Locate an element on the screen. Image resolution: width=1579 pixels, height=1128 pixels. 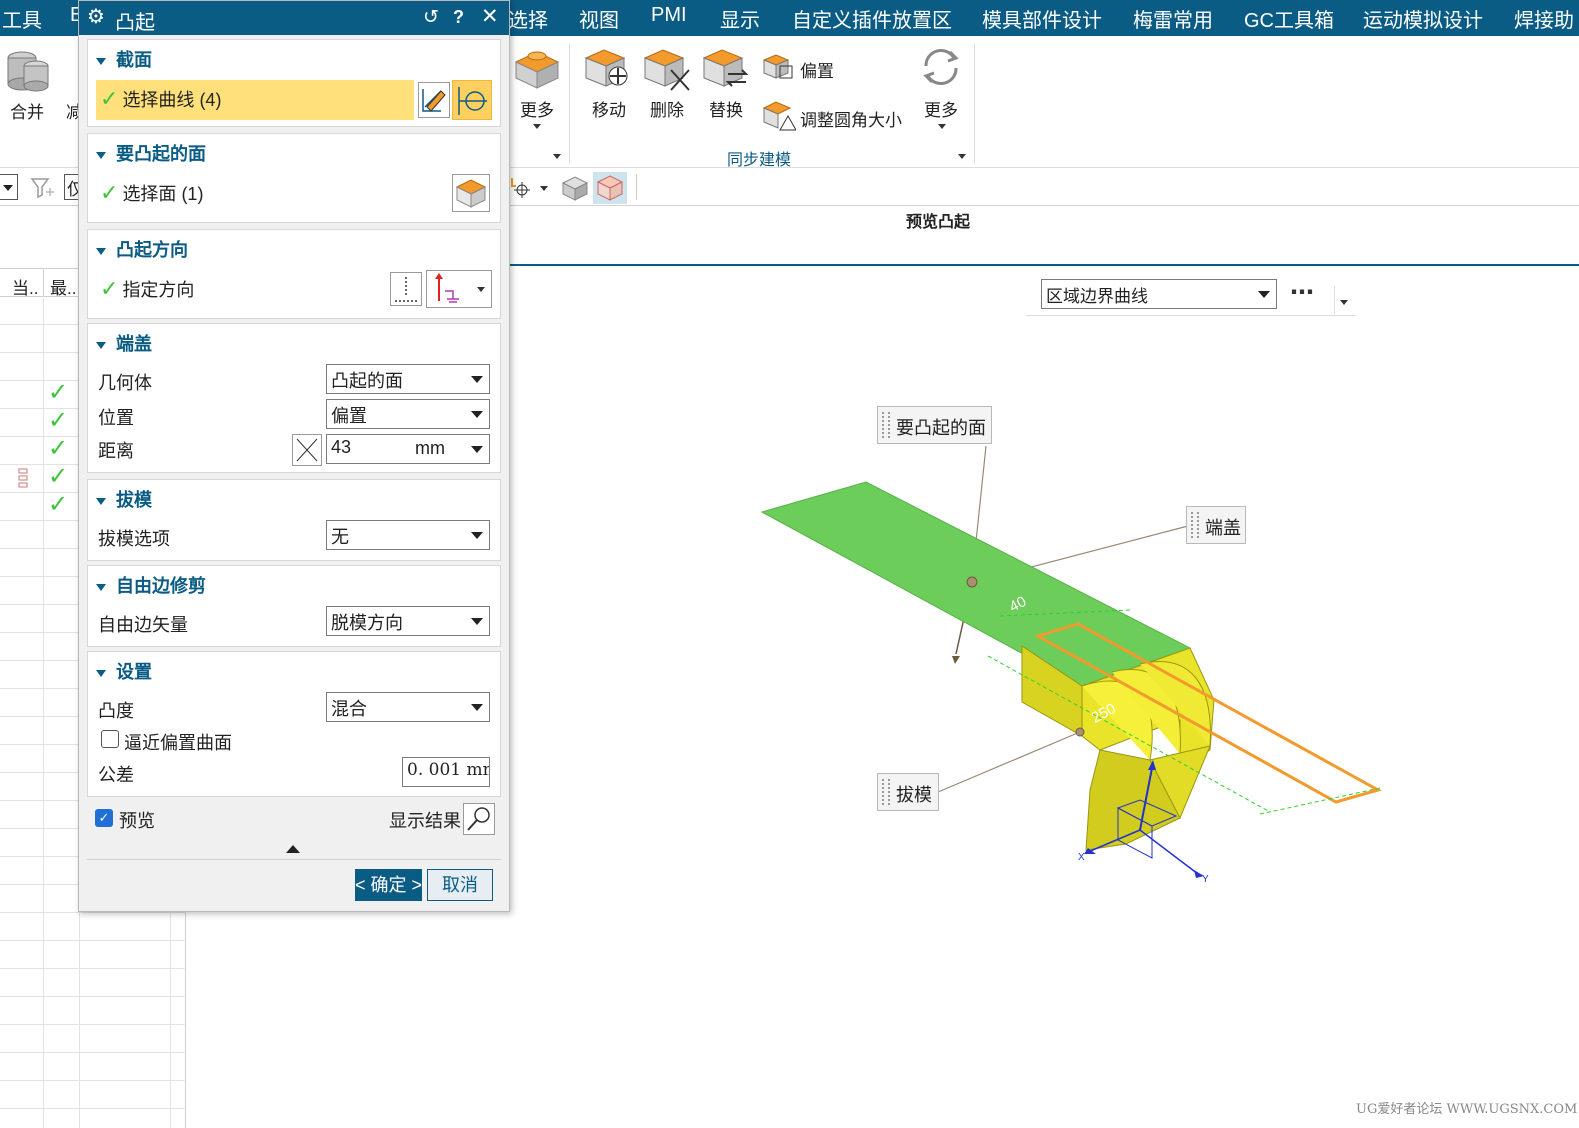
triad-x-label: X is located at coordinates (1081, 857).